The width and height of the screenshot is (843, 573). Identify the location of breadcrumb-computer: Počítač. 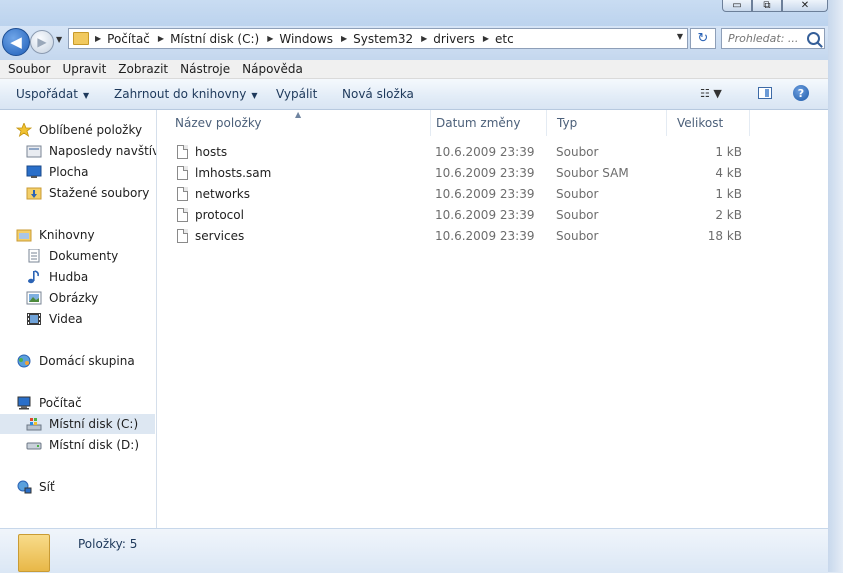
(128, 39).